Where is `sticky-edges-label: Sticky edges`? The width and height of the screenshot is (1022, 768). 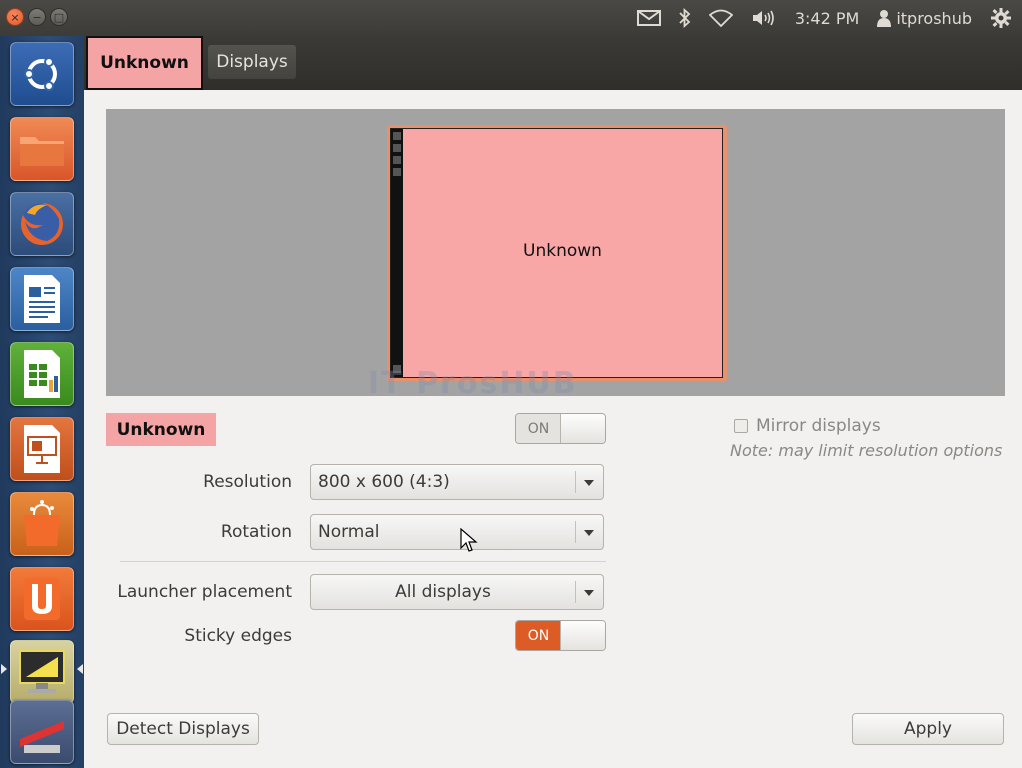 sticky-edges-label: Sticky edges is located at coordinates (238, 636).